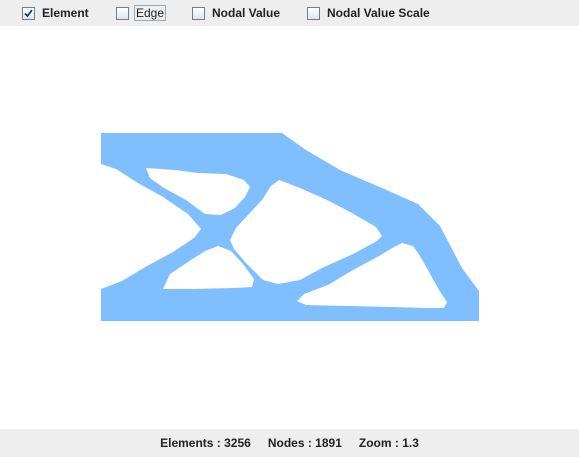  Describe the element at coordinates (378, 13) in the screenshot. I see `nodal-value-scale-checkbox-label: Nodal Value Scale` at that location.